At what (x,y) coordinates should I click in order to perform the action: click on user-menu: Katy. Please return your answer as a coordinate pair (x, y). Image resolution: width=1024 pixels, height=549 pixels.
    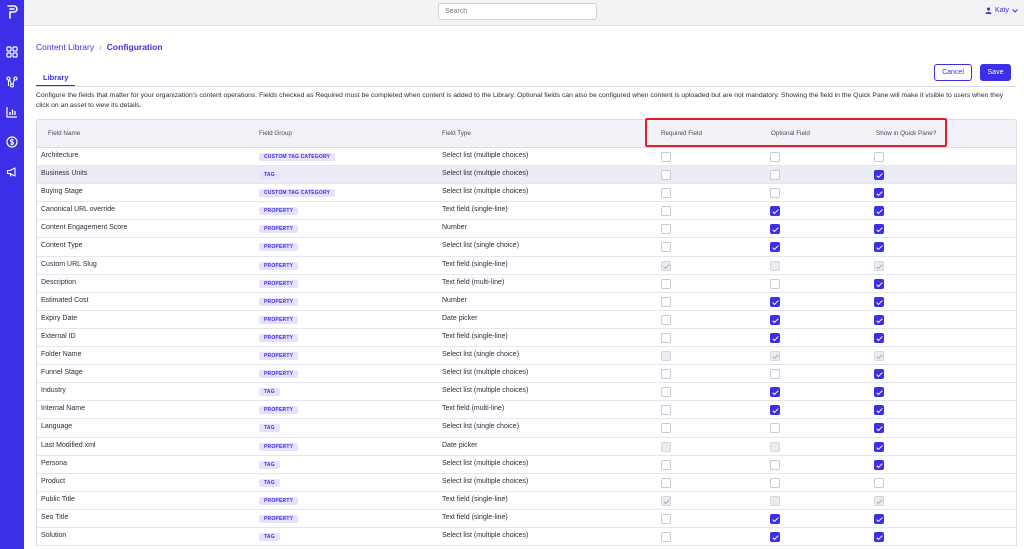
    Looking at the image, I should click on (1001, 10).